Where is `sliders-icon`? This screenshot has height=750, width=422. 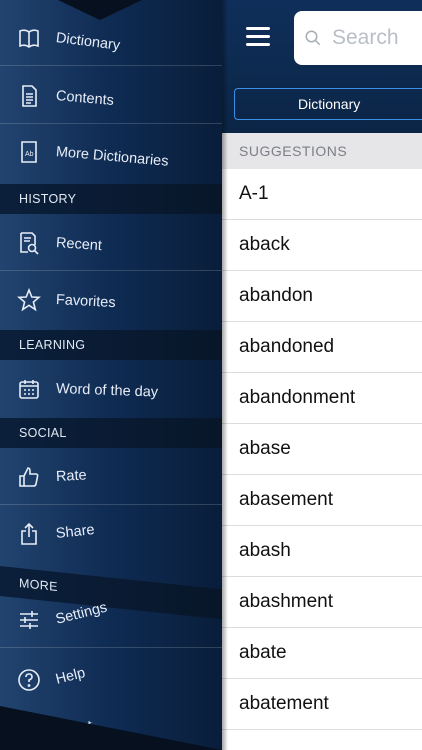
sliders-icon is located at coordinates (29, 620).